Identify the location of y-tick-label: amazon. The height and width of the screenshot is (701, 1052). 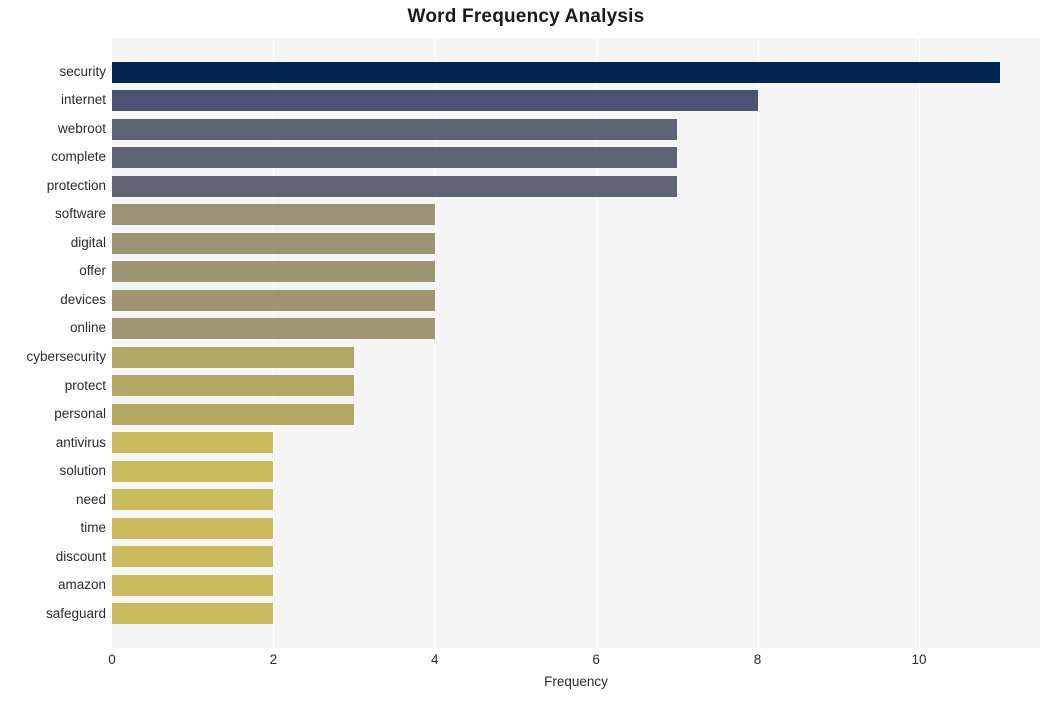
(81, 585).